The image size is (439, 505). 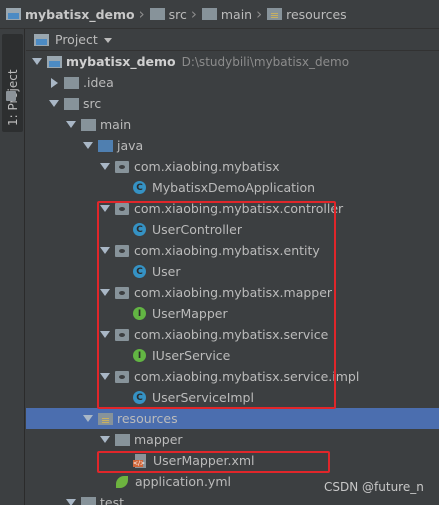 What do you see at coordinates (232, 145) in the screenshot?
I see `tree-node-java: java` at bounding box center [232, 145].